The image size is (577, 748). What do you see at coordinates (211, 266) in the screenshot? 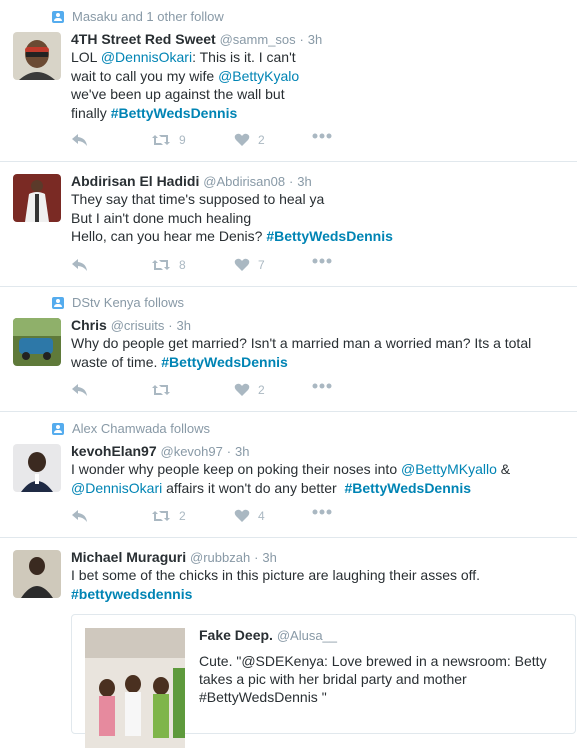
I see `tweet-actions: 8 7` at bounding box center [211, 266].